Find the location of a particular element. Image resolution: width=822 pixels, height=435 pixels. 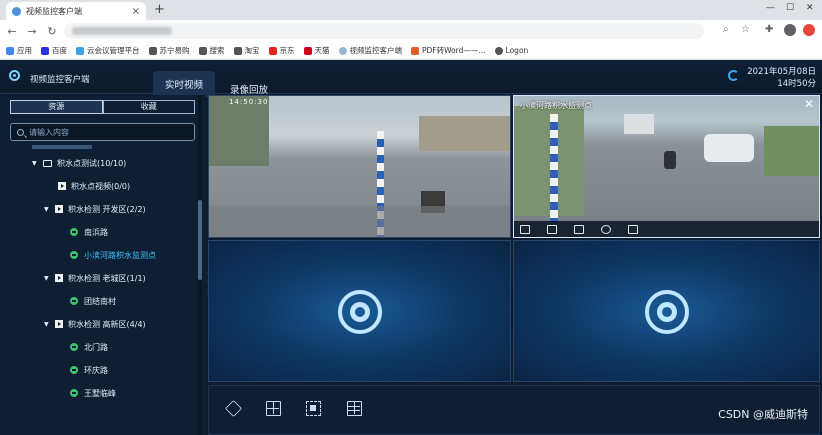

time-label: 14时50分 is located at coordinates (796, 84).